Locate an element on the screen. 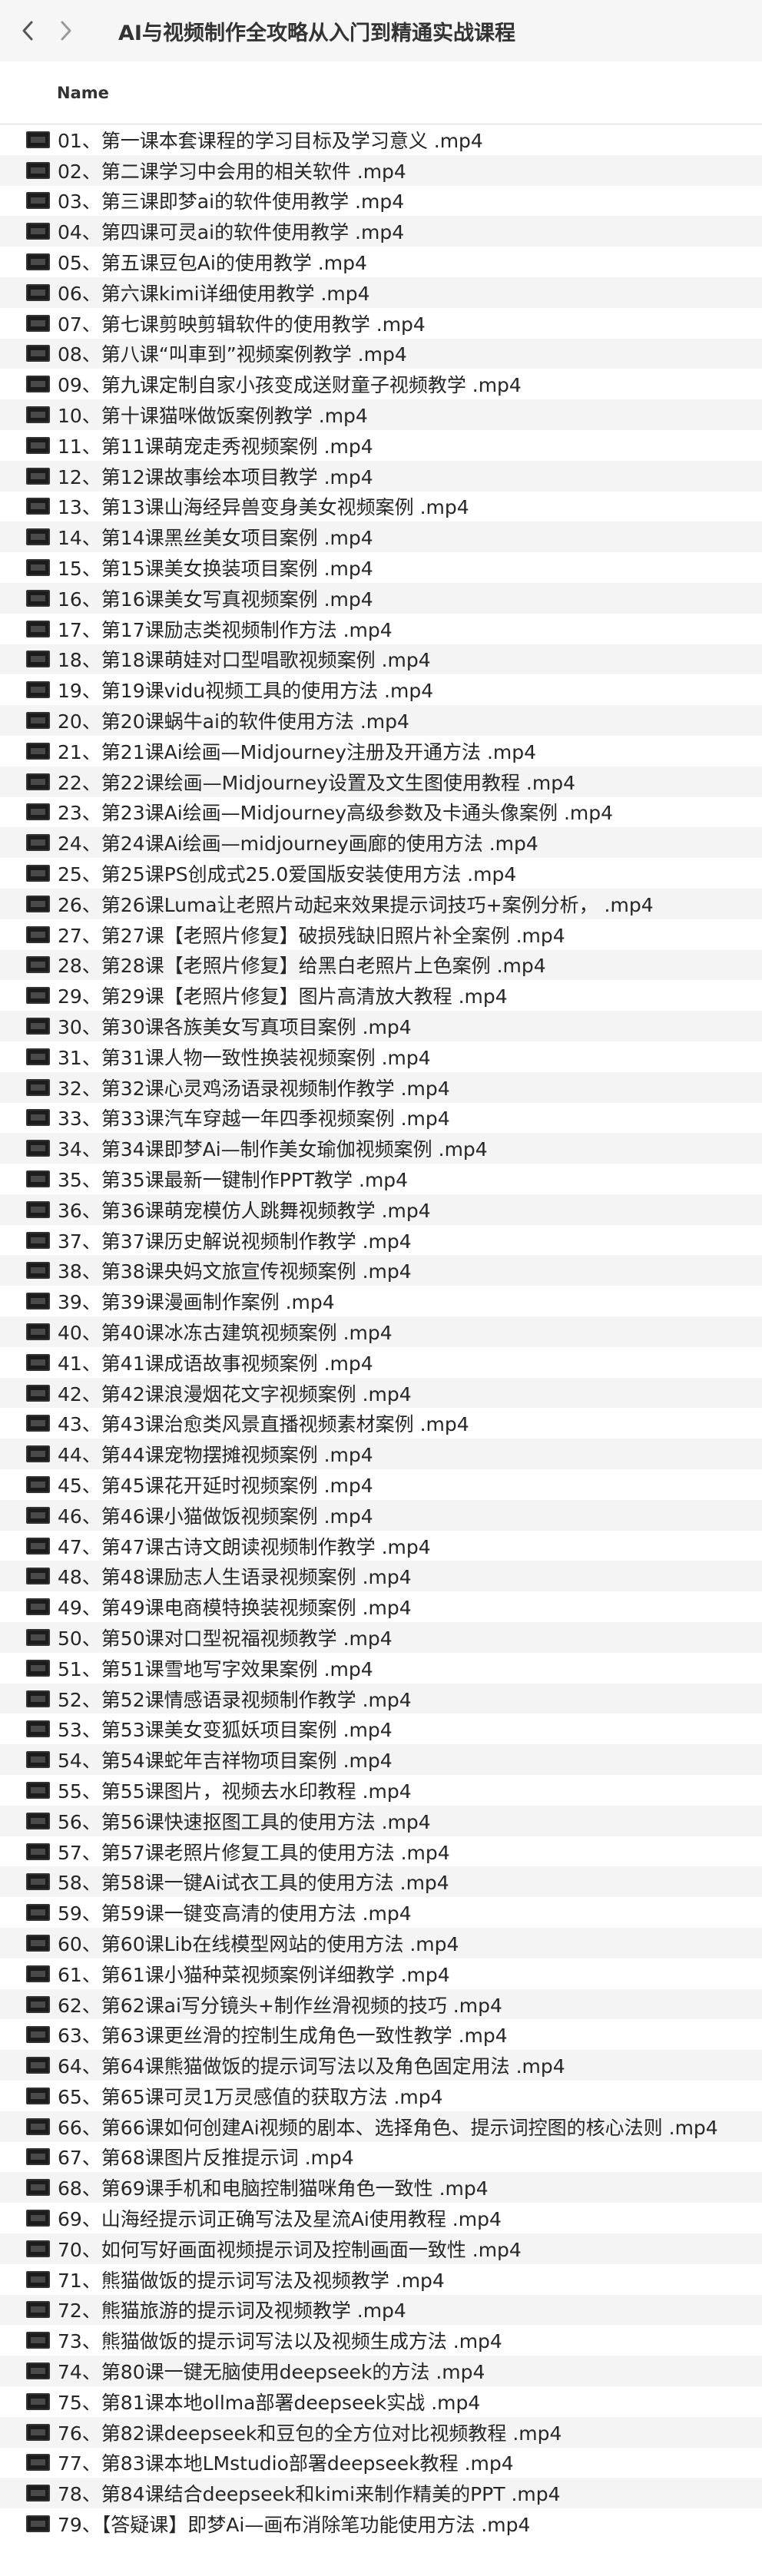 This screenshot has height=2576, width=762. file-row: 39、第39课漫画制作案例 .mp4 is located at coordinates (381, 1301).